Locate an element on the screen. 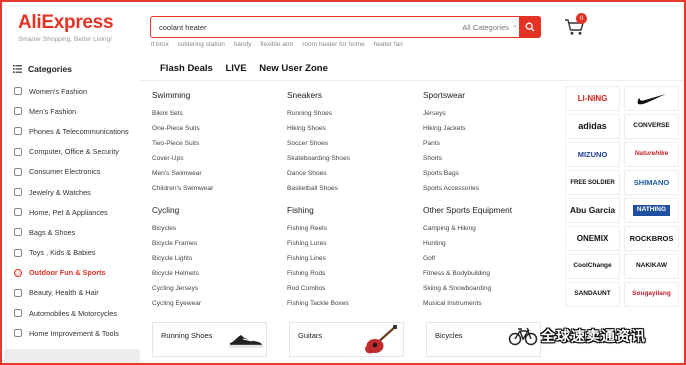 This screenshot has height=365, width=686. menu-link: Dance Shoes is located at coordinates (307, 173).